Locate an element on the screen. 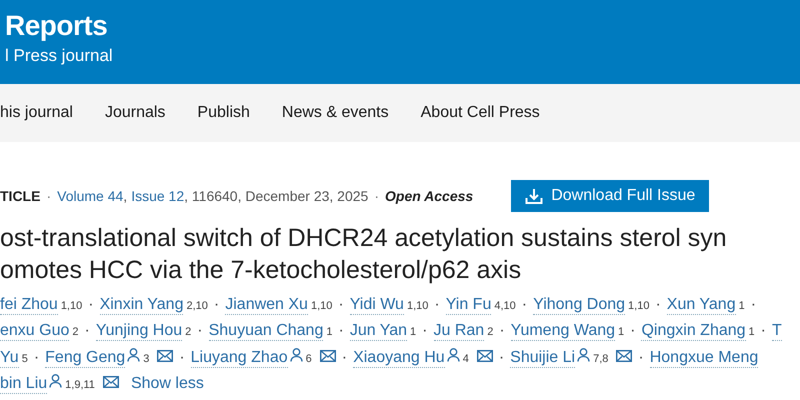 This screenshot has height=400, width=800. author-link: Yihong Dong is located at coordinates (579, 305).